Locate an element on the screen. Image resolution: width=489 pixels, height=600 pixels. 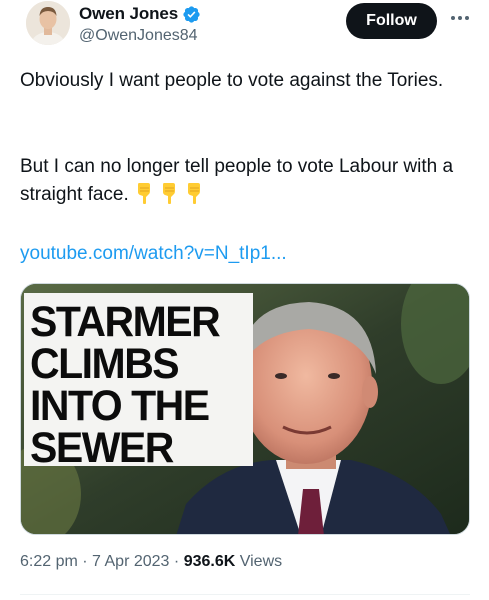
tweet-date: 7 Apr 2023 is located at coordinates (130, 561).